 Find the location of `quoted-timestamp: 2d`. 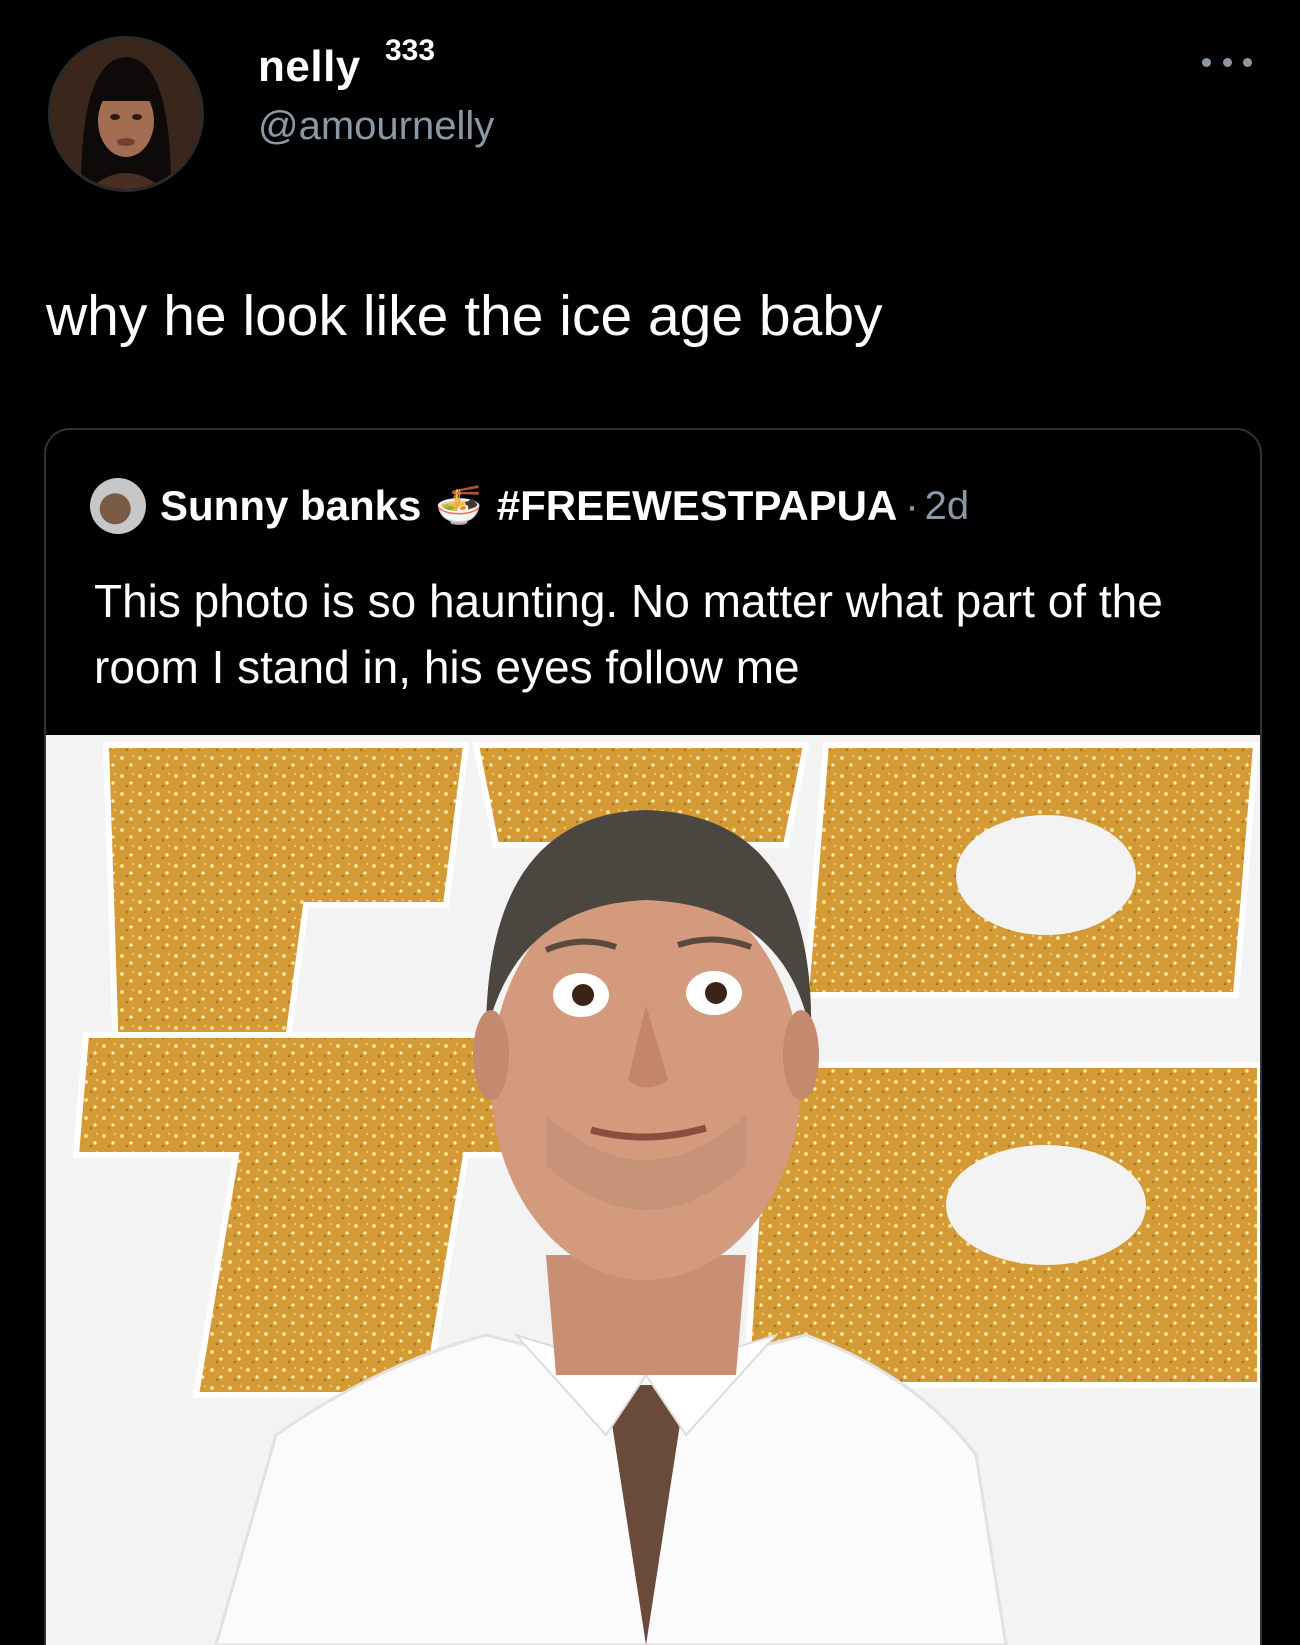

quoted-timestamp: 2d is located at coordinates (947, 506).